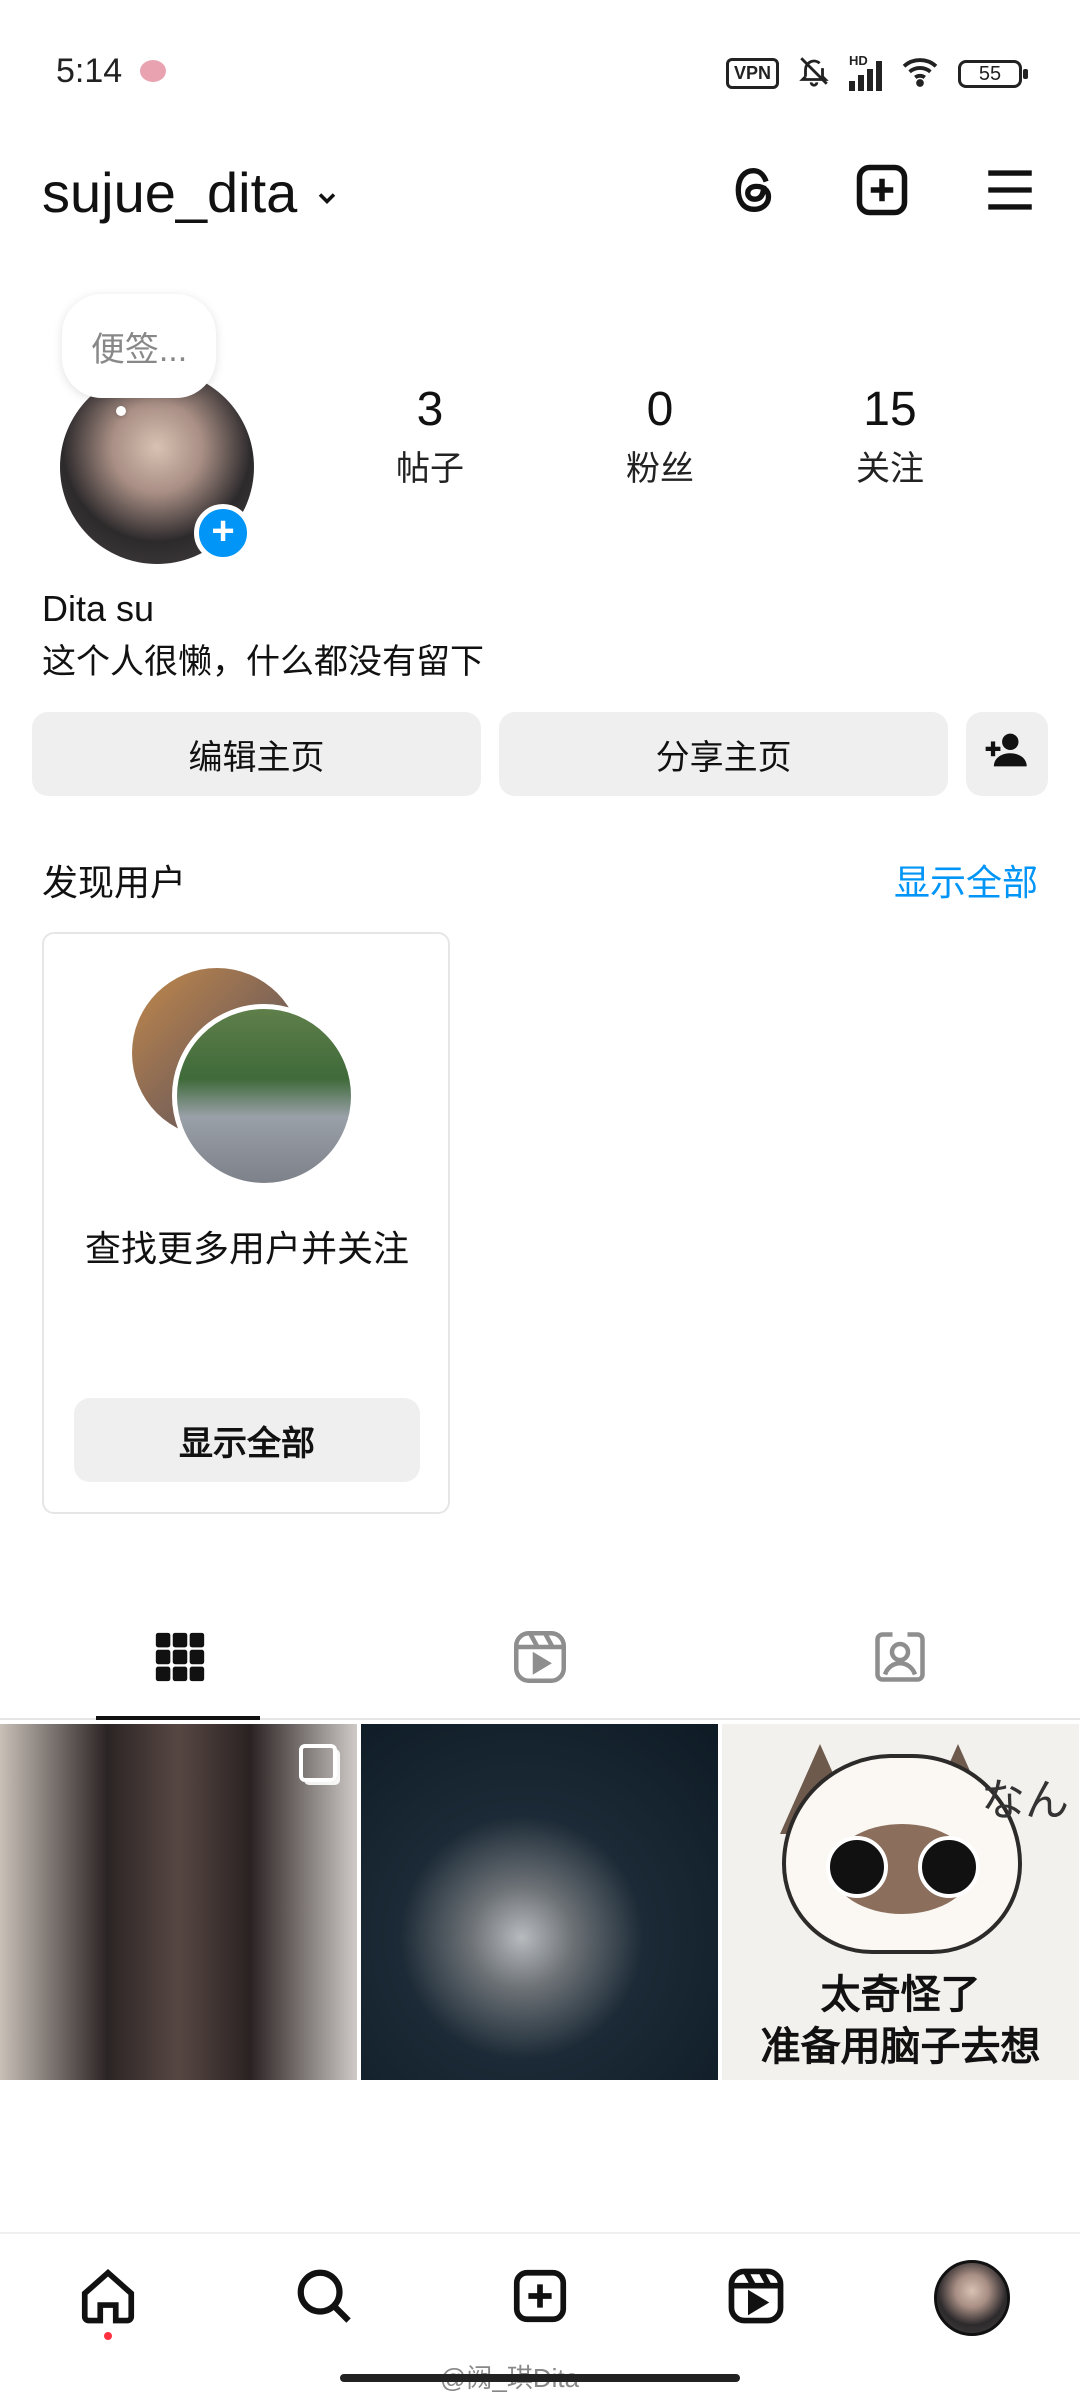 This screenshot has width=1080, height=2402. What do you see at coordinates (318, 1763) in the screenshot?
I see `carousel-icon` at bounding box center [318, 1763].